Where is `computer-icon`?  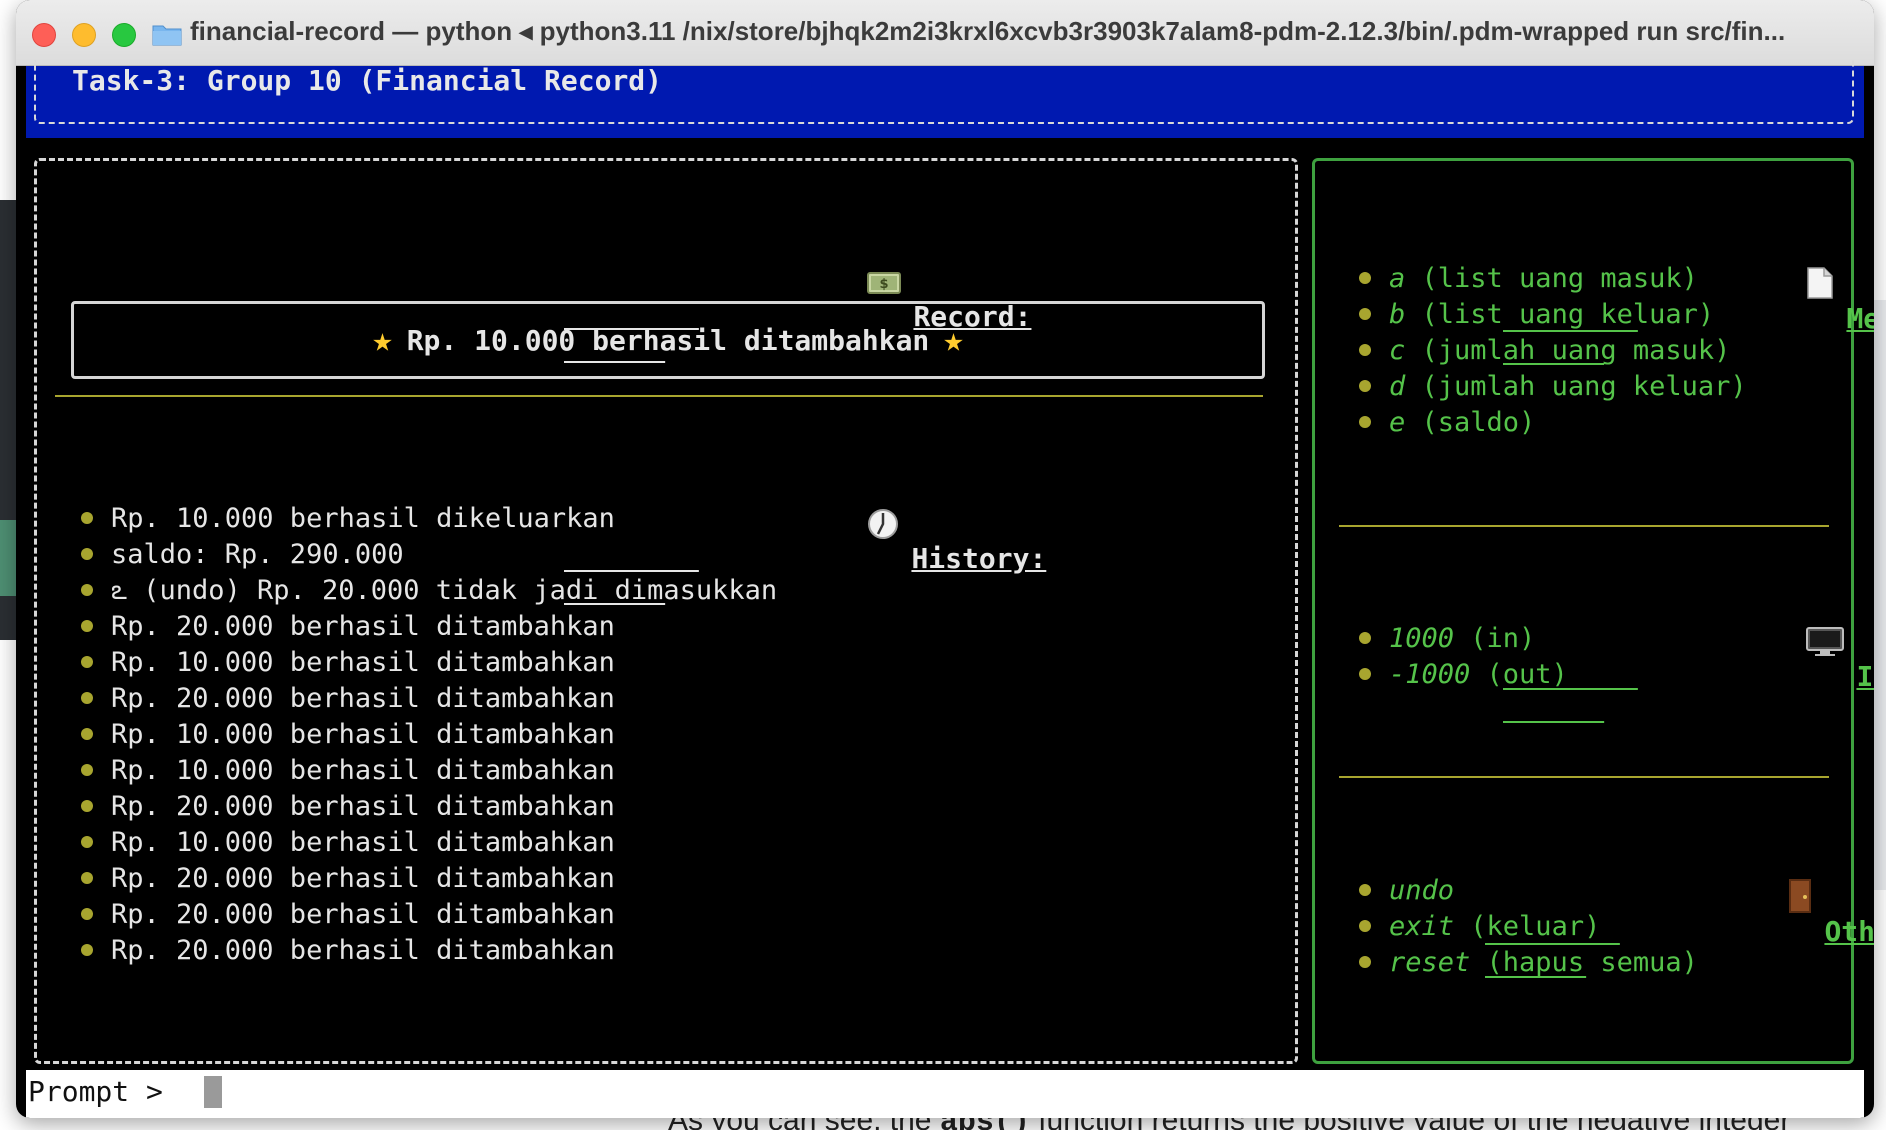 computer-icon is located at coordinates (1741, 643).